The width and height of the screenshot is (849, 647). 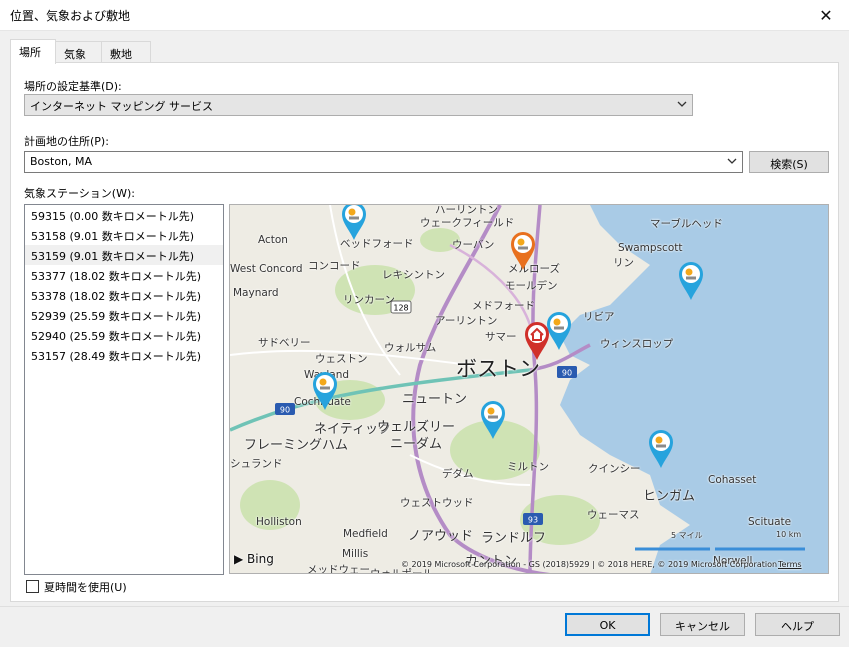 I want to click on list-item: 53159 (9.01 数キロメートル先), so click(x=124, y=255).